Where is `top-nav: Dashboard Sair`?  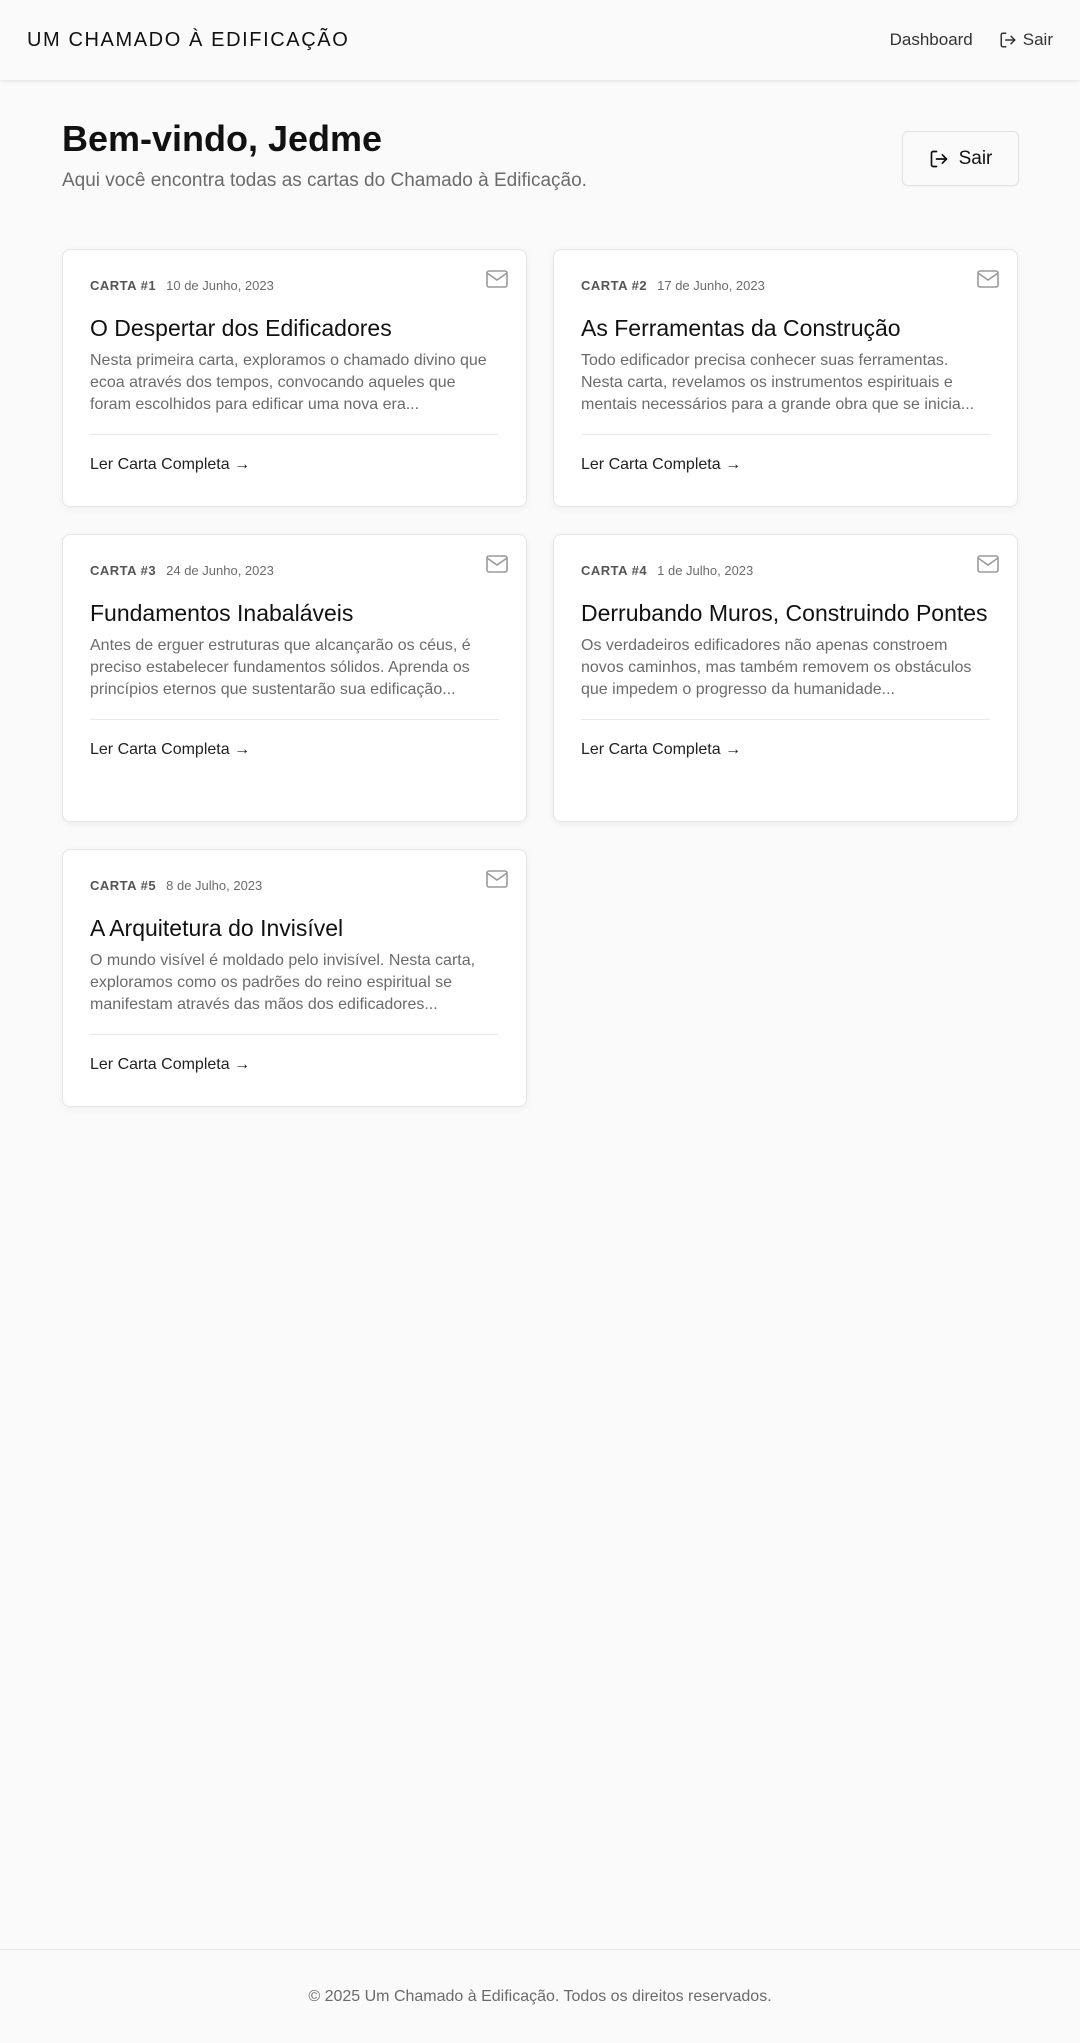
top-nav: Dashboard Sair is located at coordinates (971, 40).